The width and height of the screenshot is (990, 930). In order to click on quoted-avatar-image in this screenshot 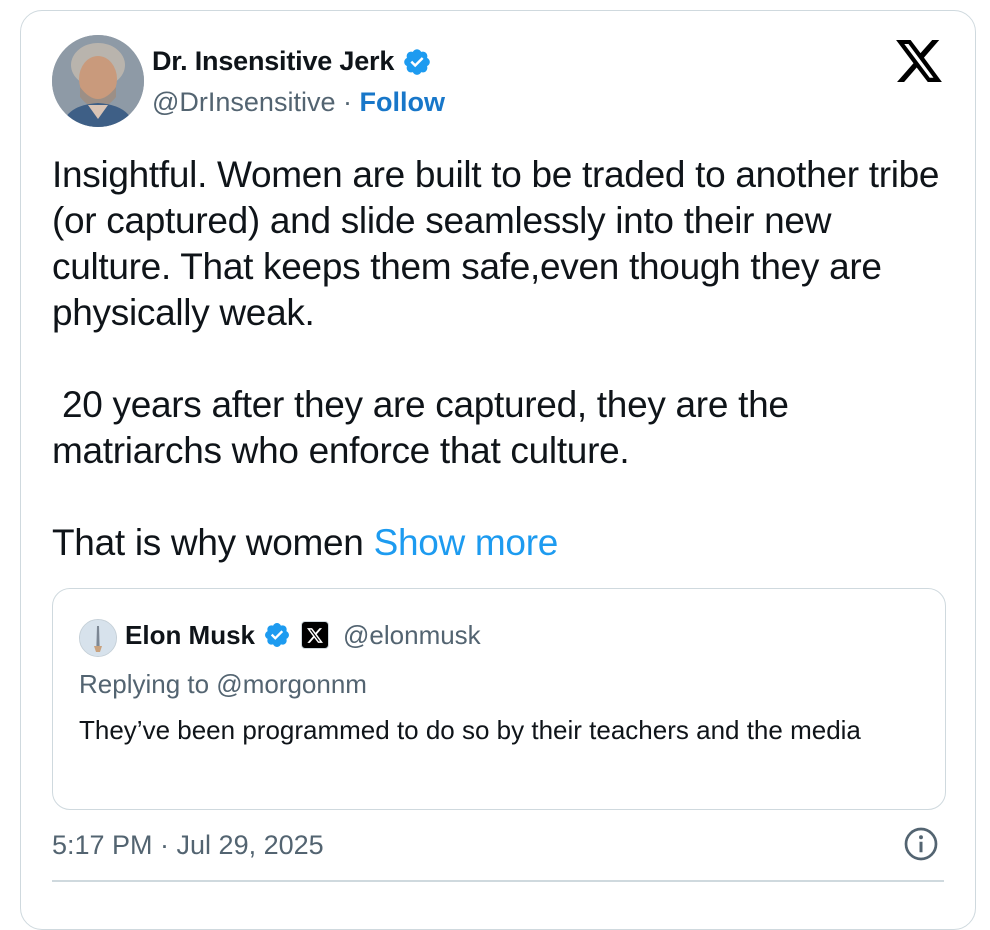, I will do `click(98, 638)`.